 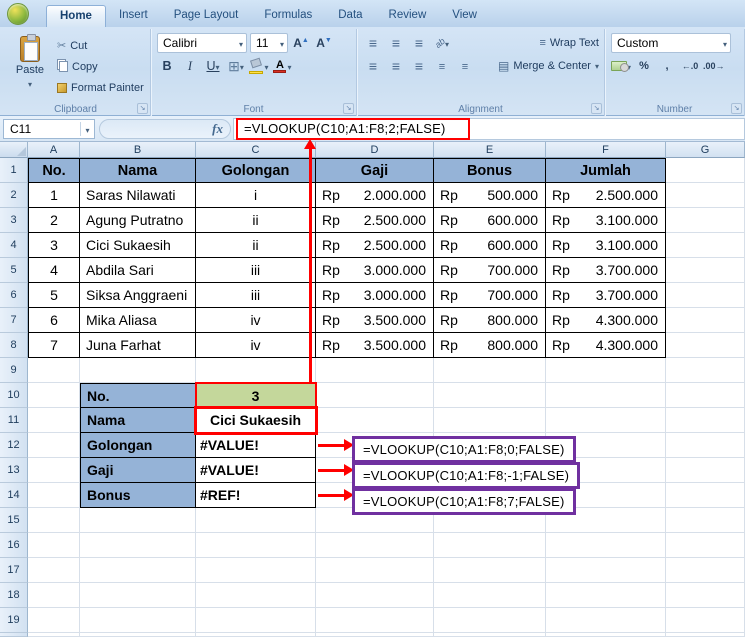 I want to click on cell-B20, so click(x=138, y=635).